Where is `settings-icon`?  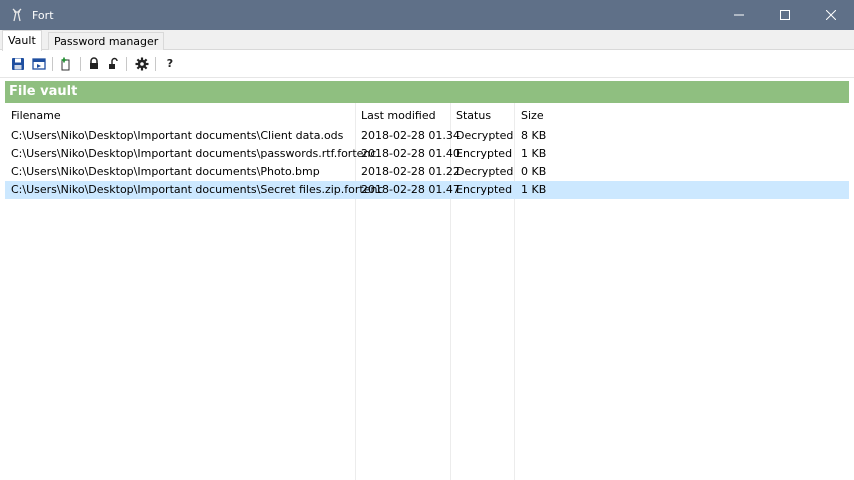
settings-icon is located at coordinates (142, 64).